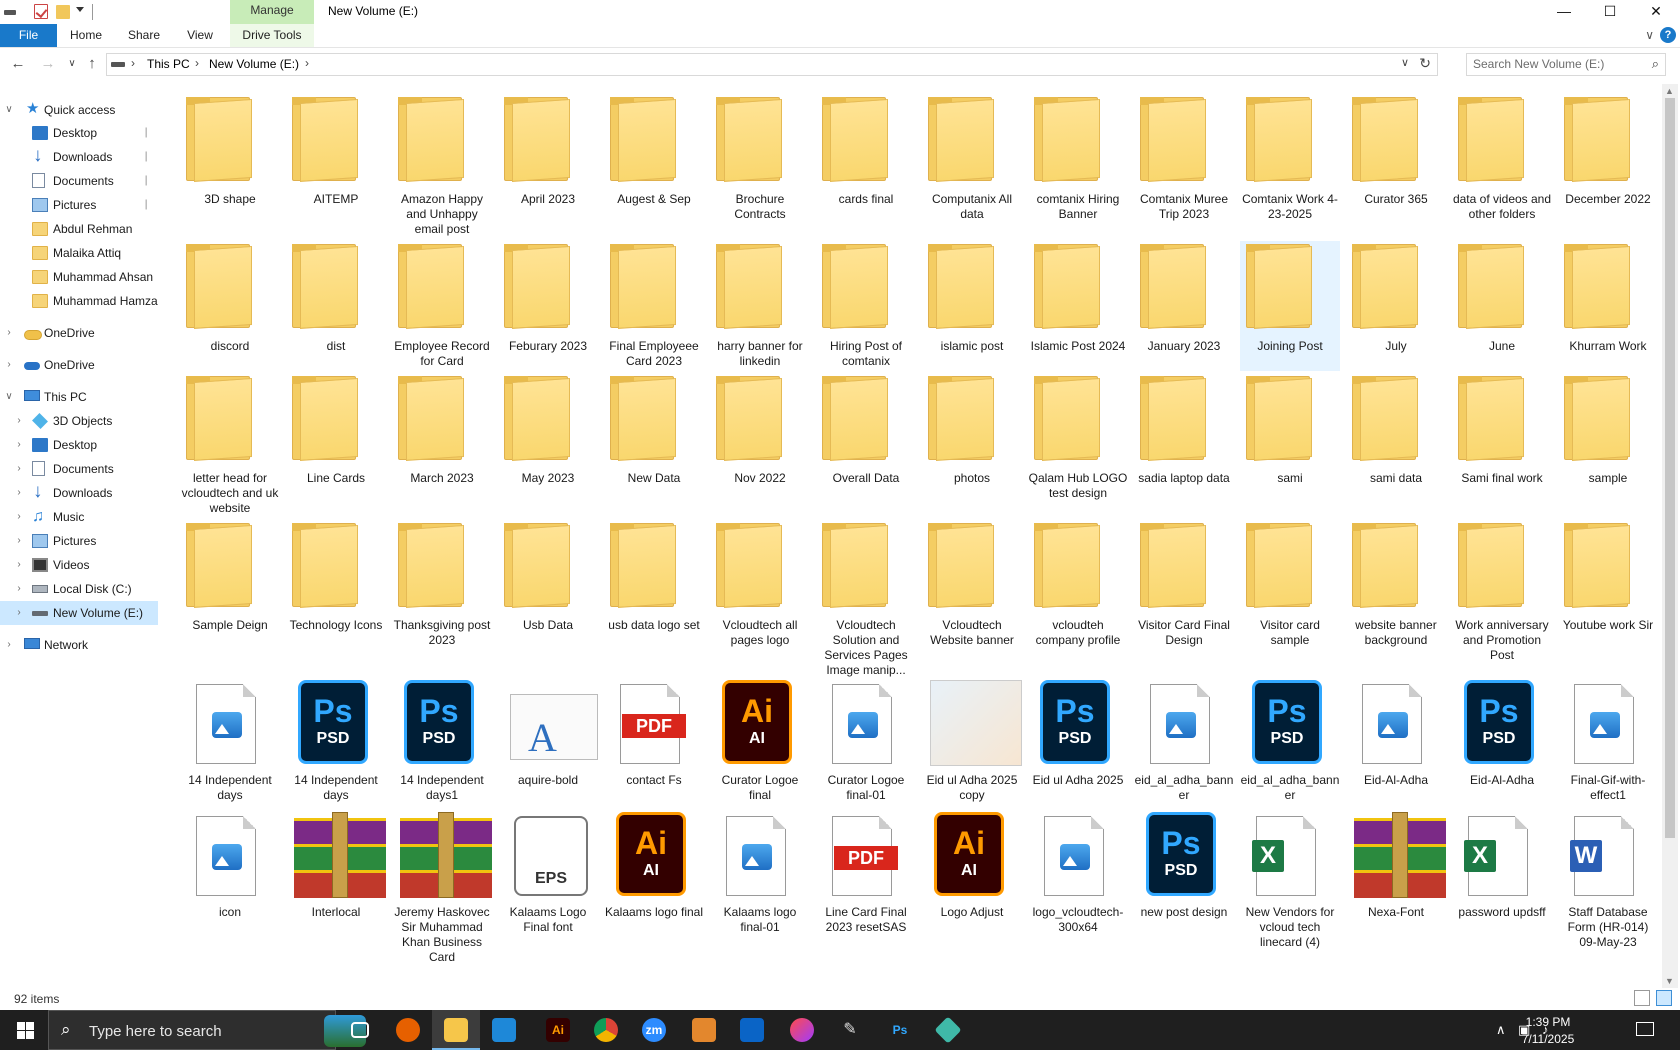 The image size is (1680, 1050). Describe the element at coordinates (1078, 165) in the screenshot. I see `folder-item: comtanix Hiring Banner` at that location.